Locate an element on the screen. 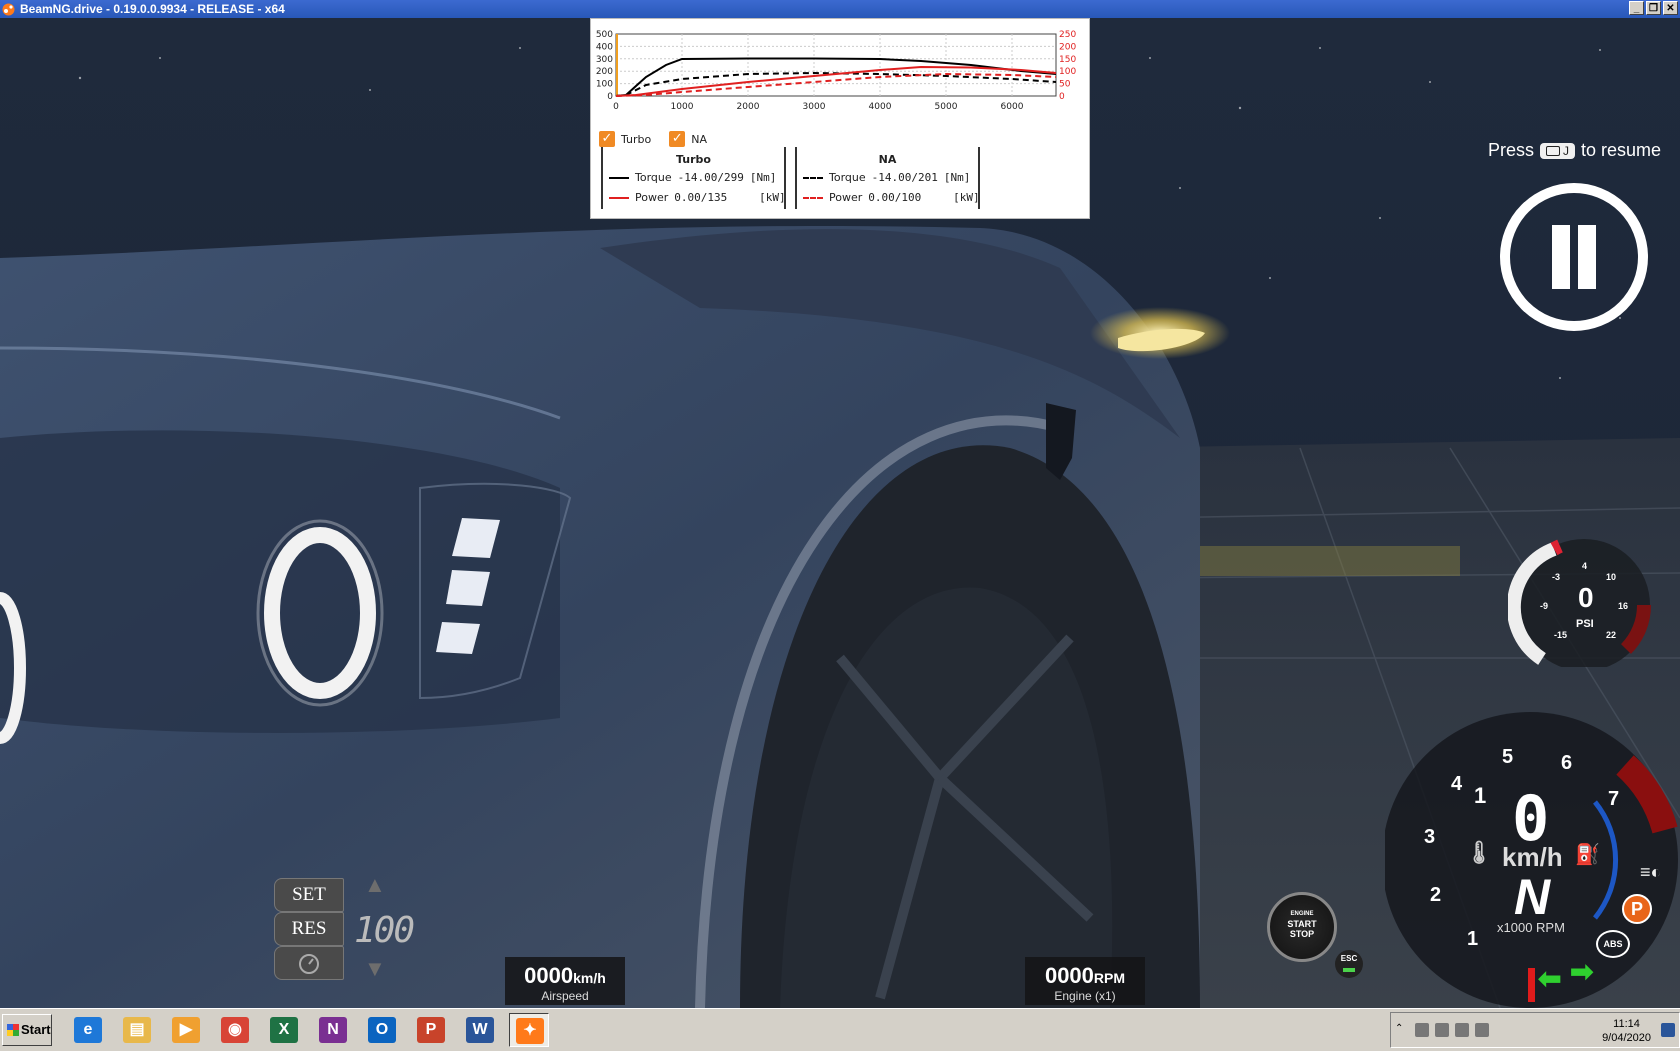 The image size is (1680, 1051). file-explorer-icon: ▤ is located at coordinates (137, 1030).